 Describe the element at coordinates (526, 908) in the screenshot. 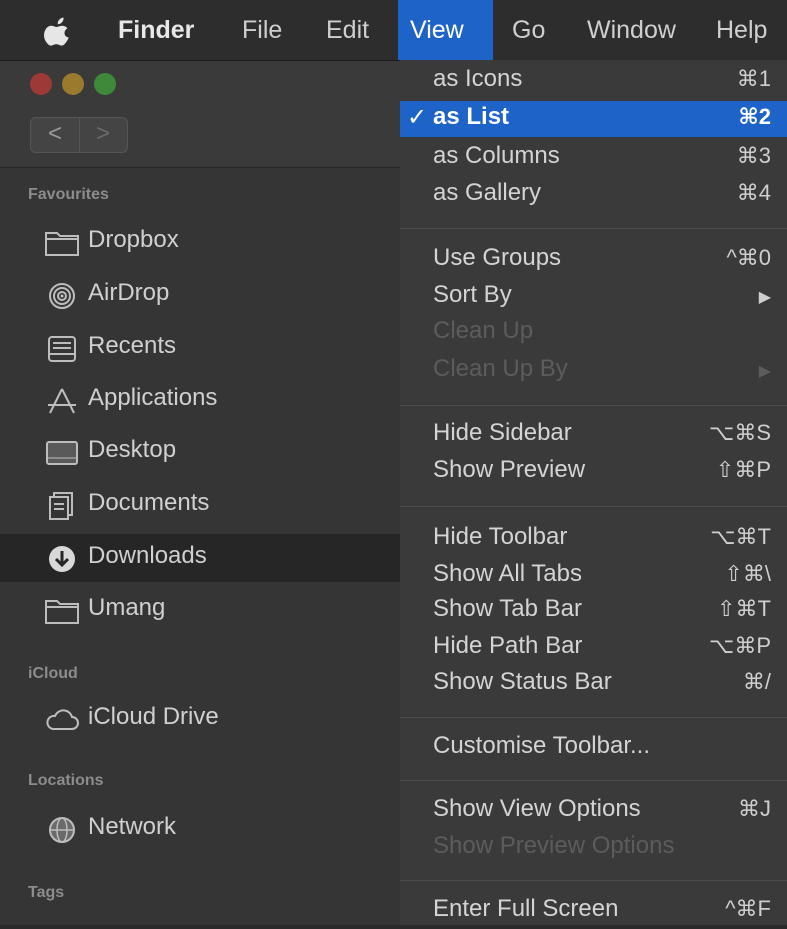

I see `menu-item-label: Enter Full Screen` at that location.